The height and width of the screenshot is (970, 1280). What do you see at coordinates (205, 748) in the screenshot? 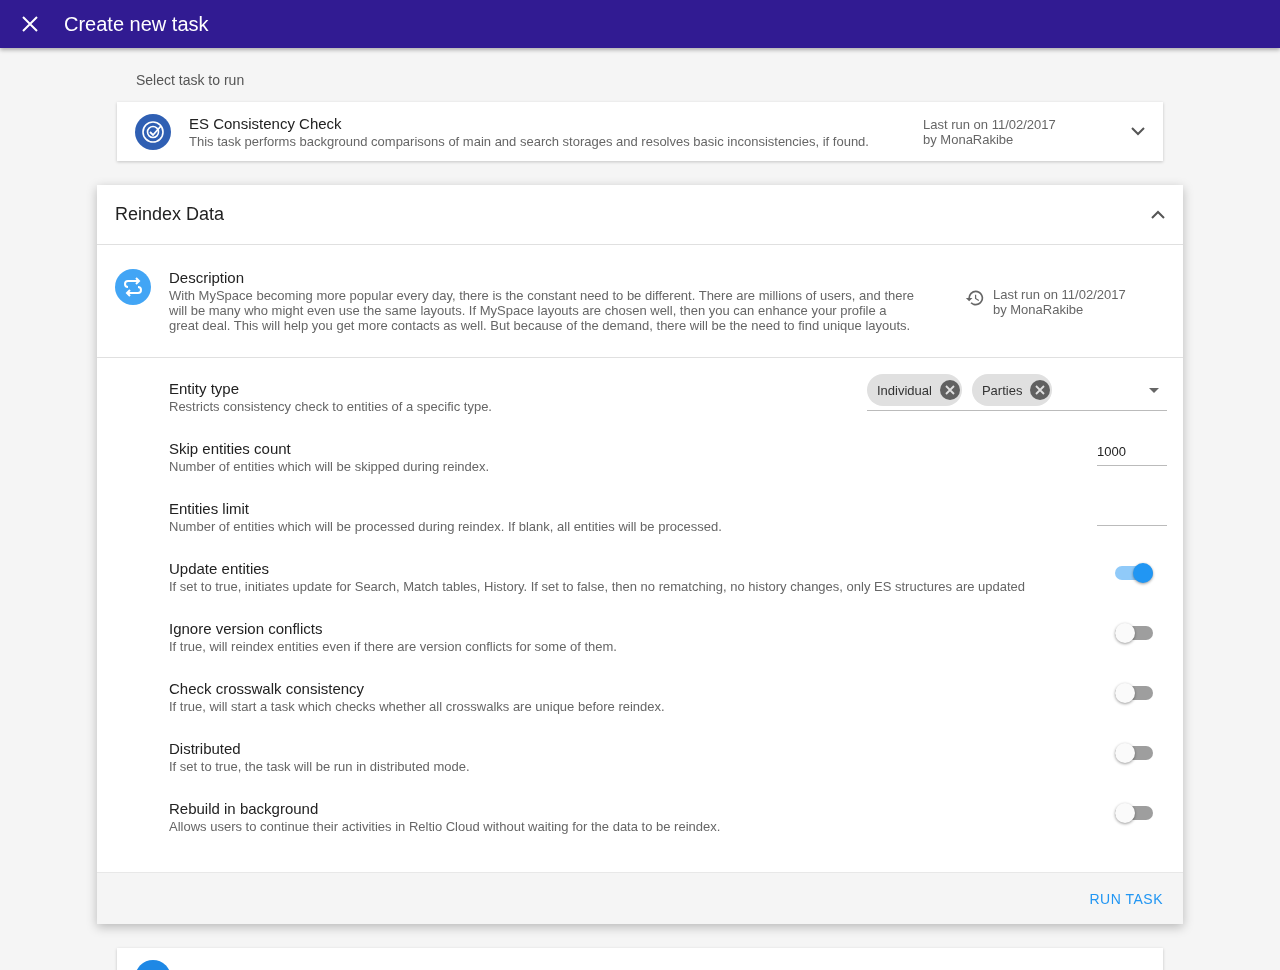
I see `setting-label: Distributed` at bounding box center [205, 748].